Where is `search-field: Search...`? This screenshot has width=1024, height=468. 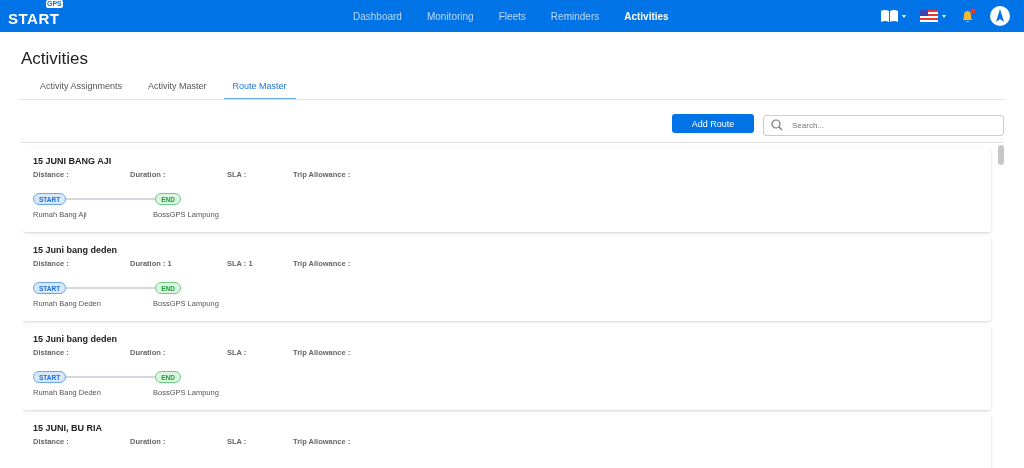 search-field: Search... is located at coordinates (883, 125).